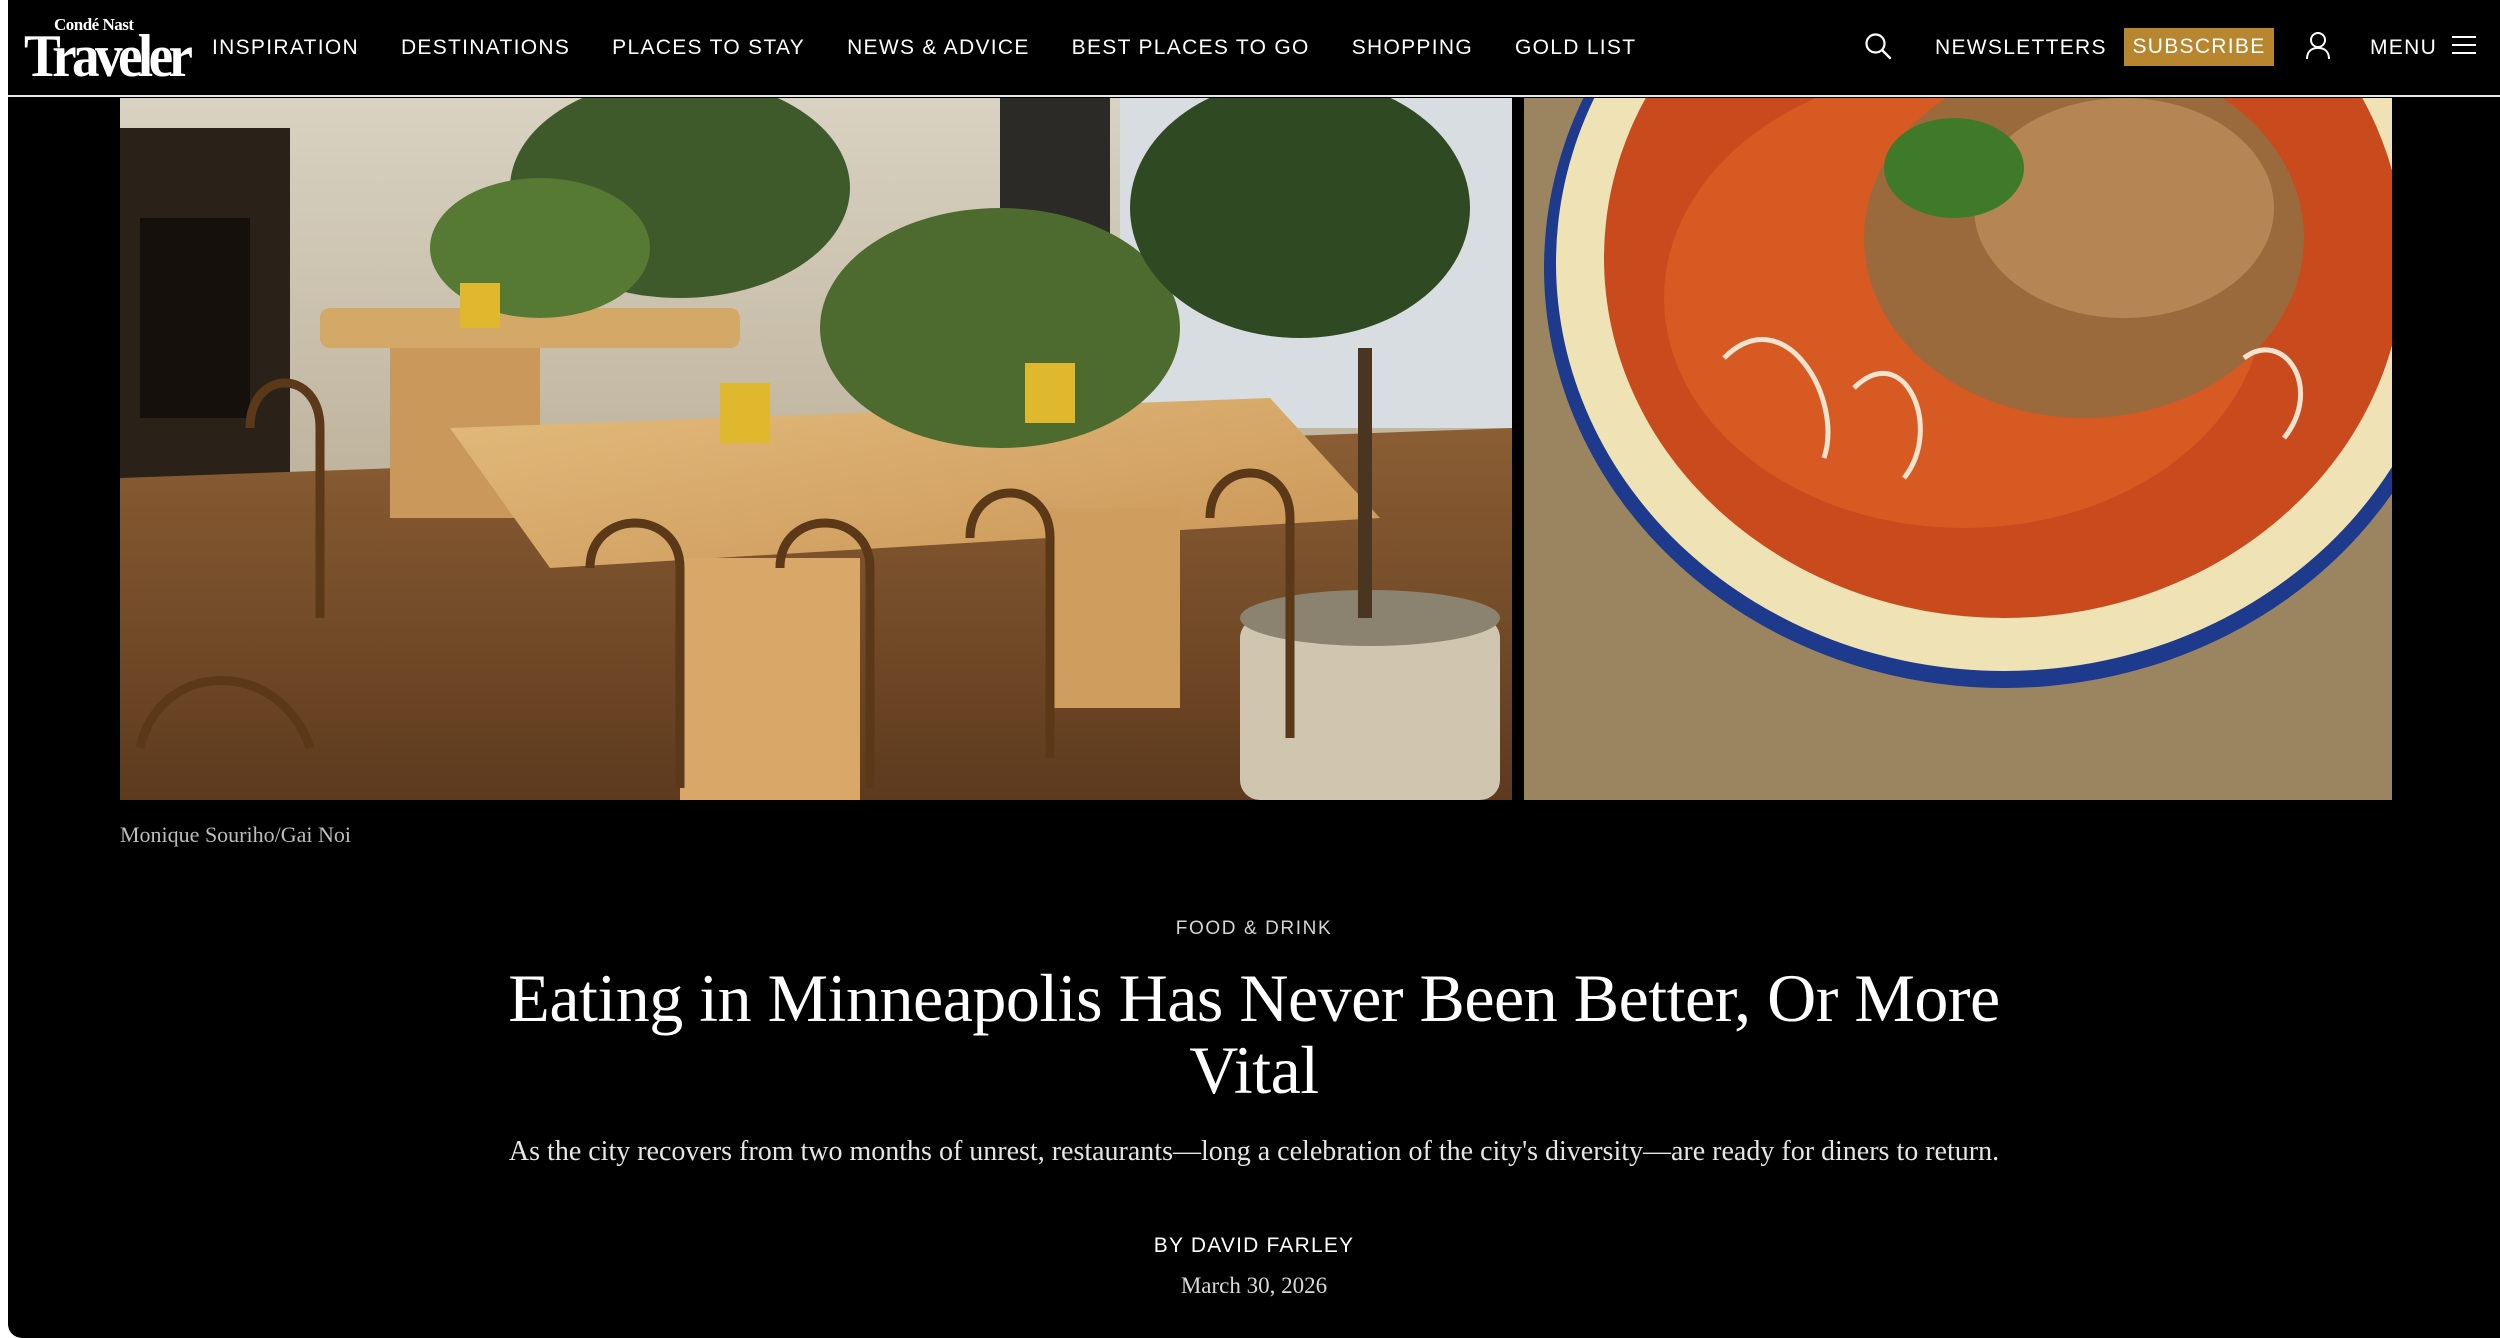 This screenshot has width=2500, height=1338. What do you see at coordinates (1412, 48) in the screenshot?
I see `nav-shopping: SHOPPING` at bounding box center [1412, 48].